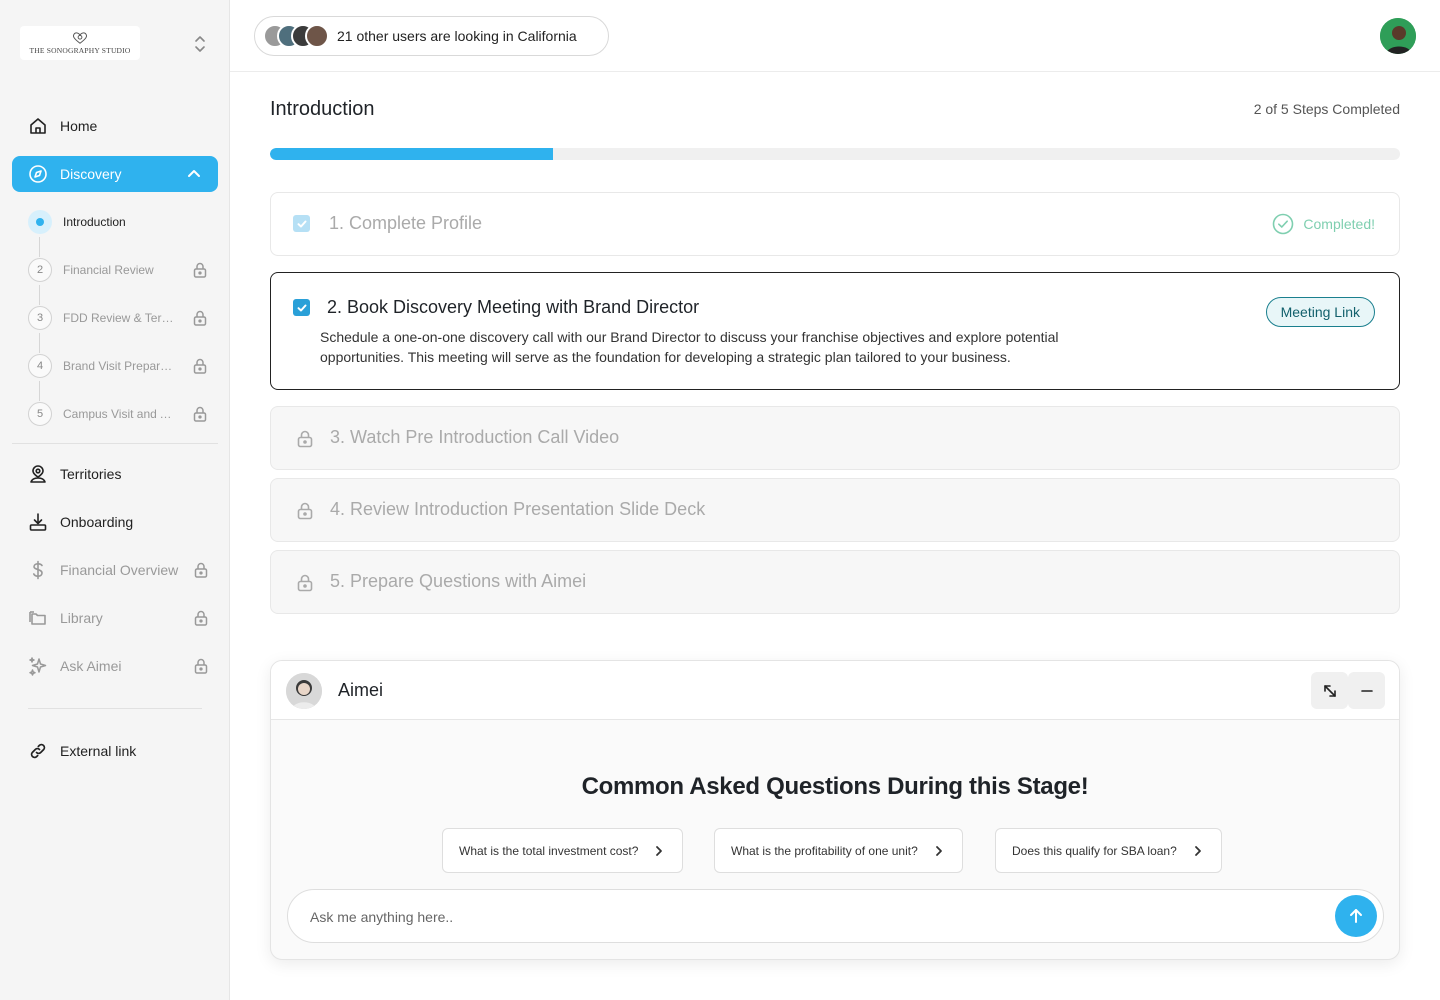  What do you see at coordinates (1339, 224) in the screenshot?
I see `completed-label: Completed!` at bounding box center [1339, 224].